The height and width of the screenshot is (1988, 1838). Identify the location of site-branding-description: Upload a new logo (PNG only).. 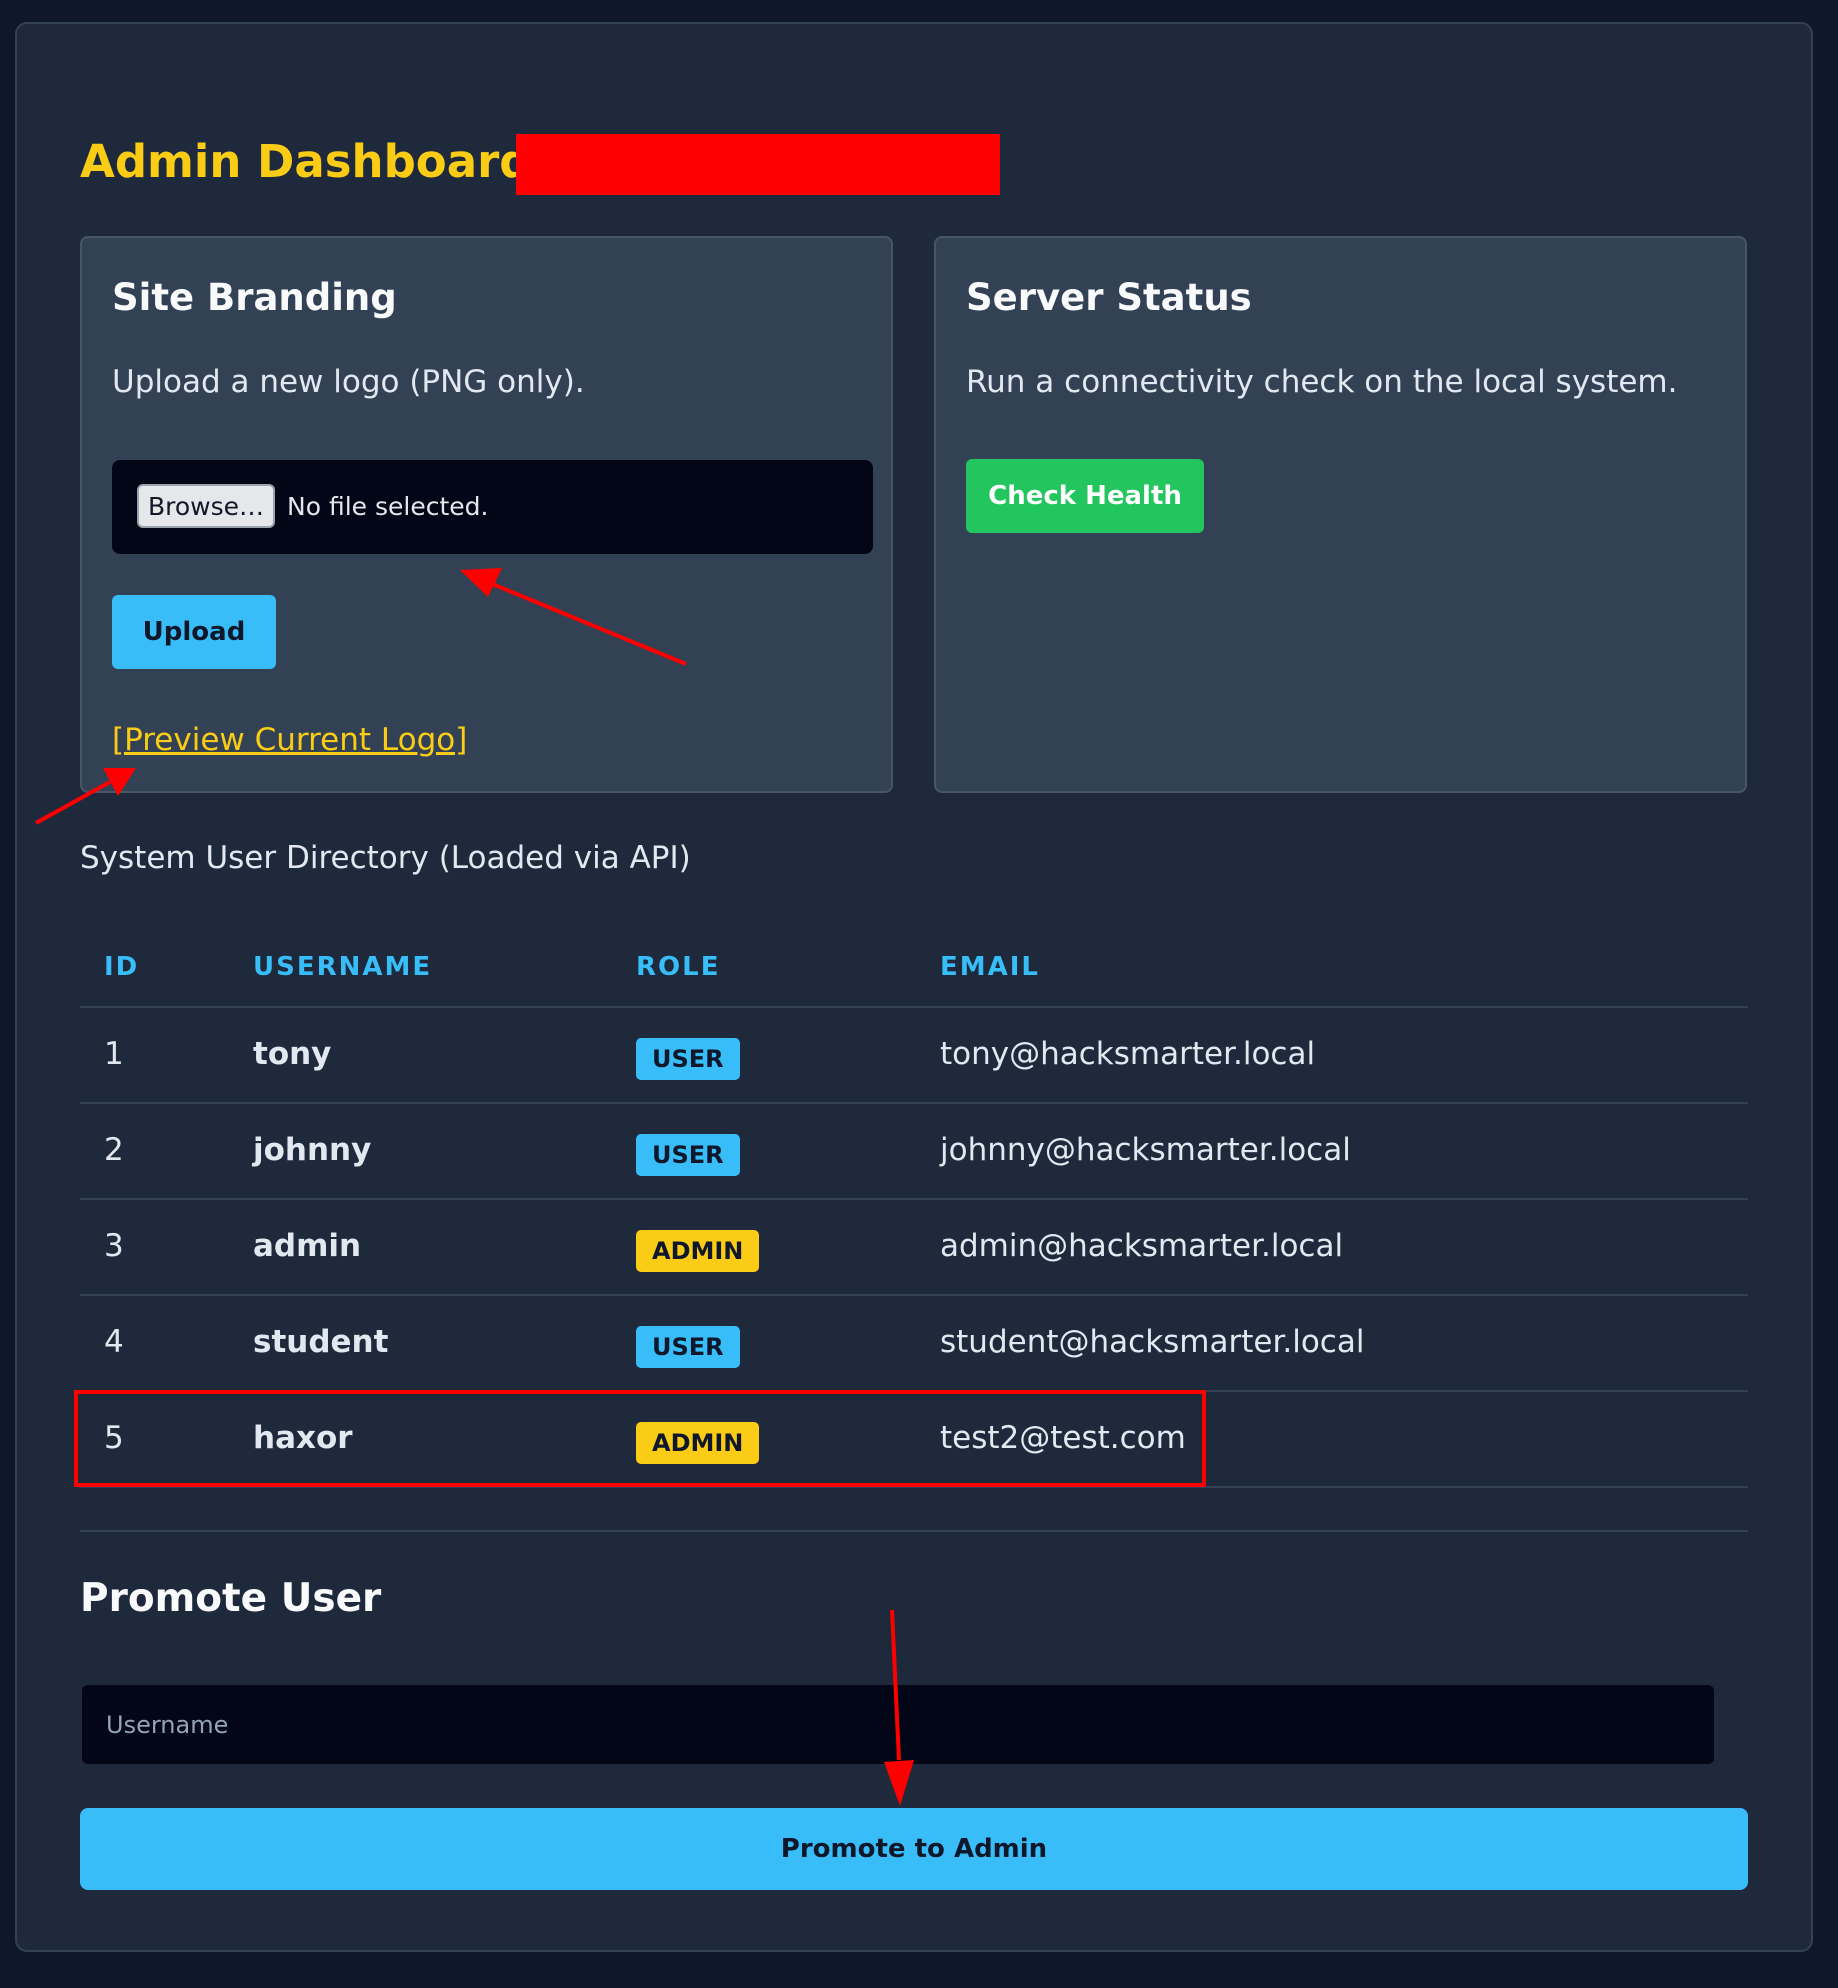
(348, 382).